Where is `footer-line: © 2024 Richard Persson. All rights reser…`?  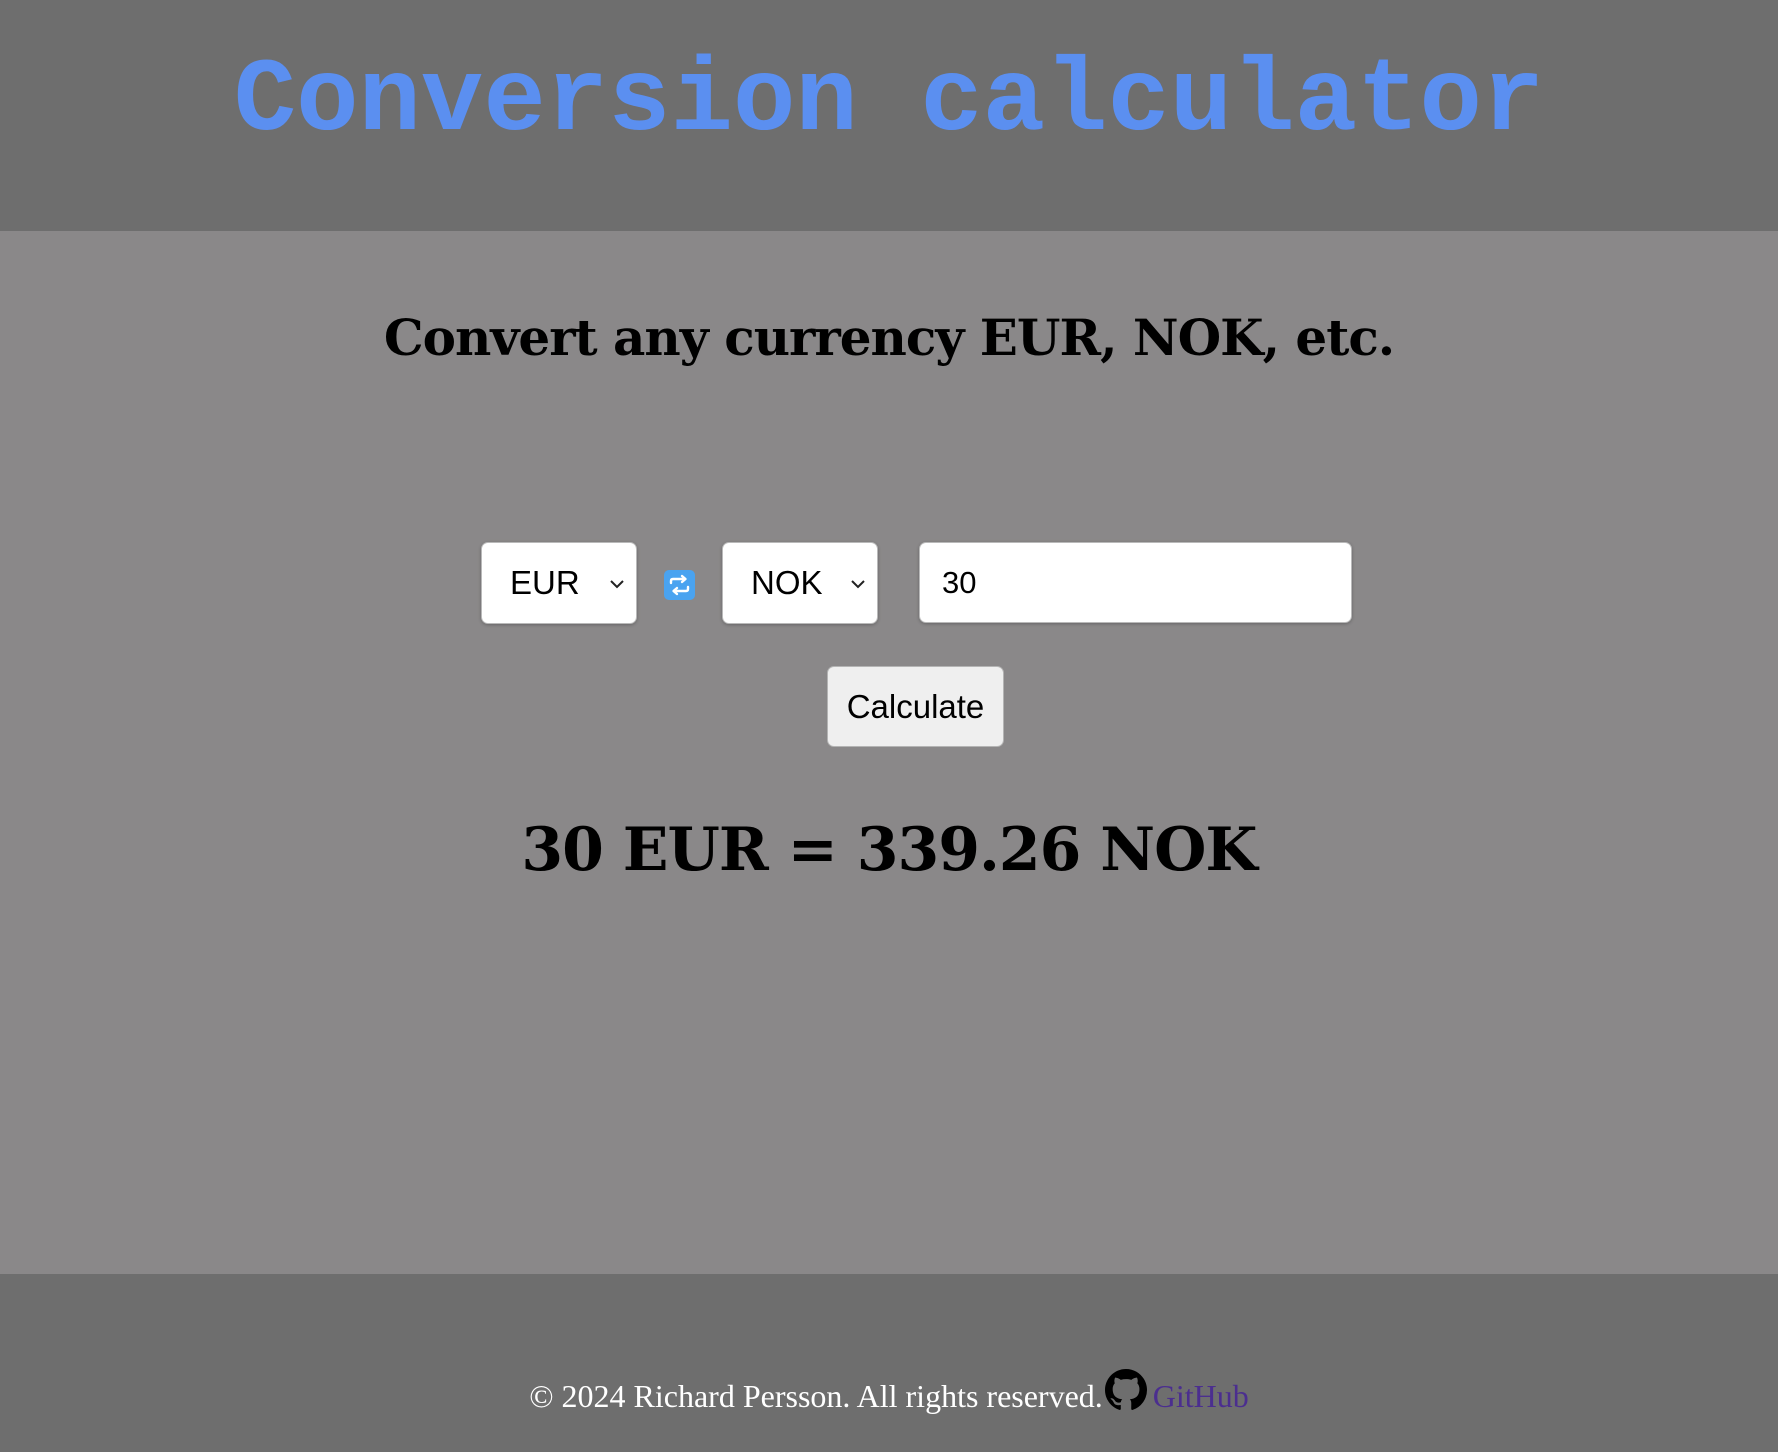
footer-line: © 2024 Richard Persson. All rights reser… is located at coordinates (889, 1396).